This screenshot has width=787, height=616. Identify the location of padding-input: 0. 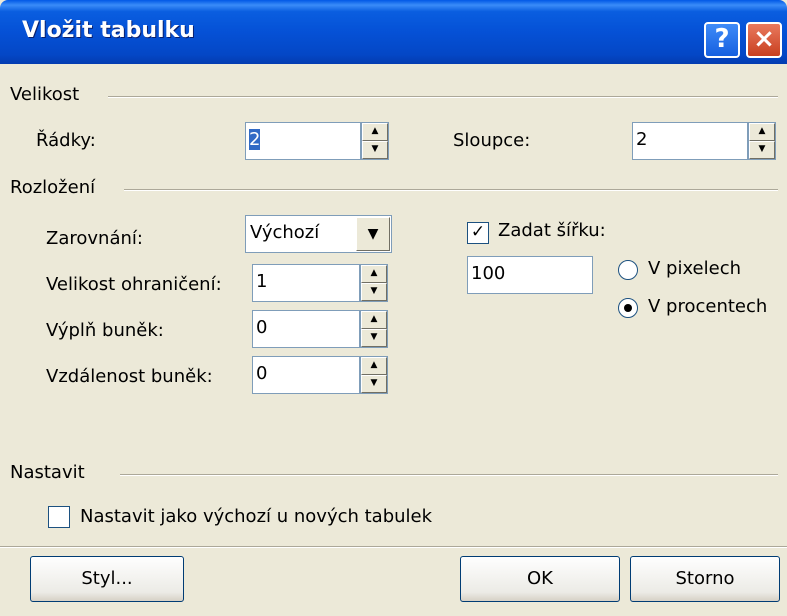
(306, 329).